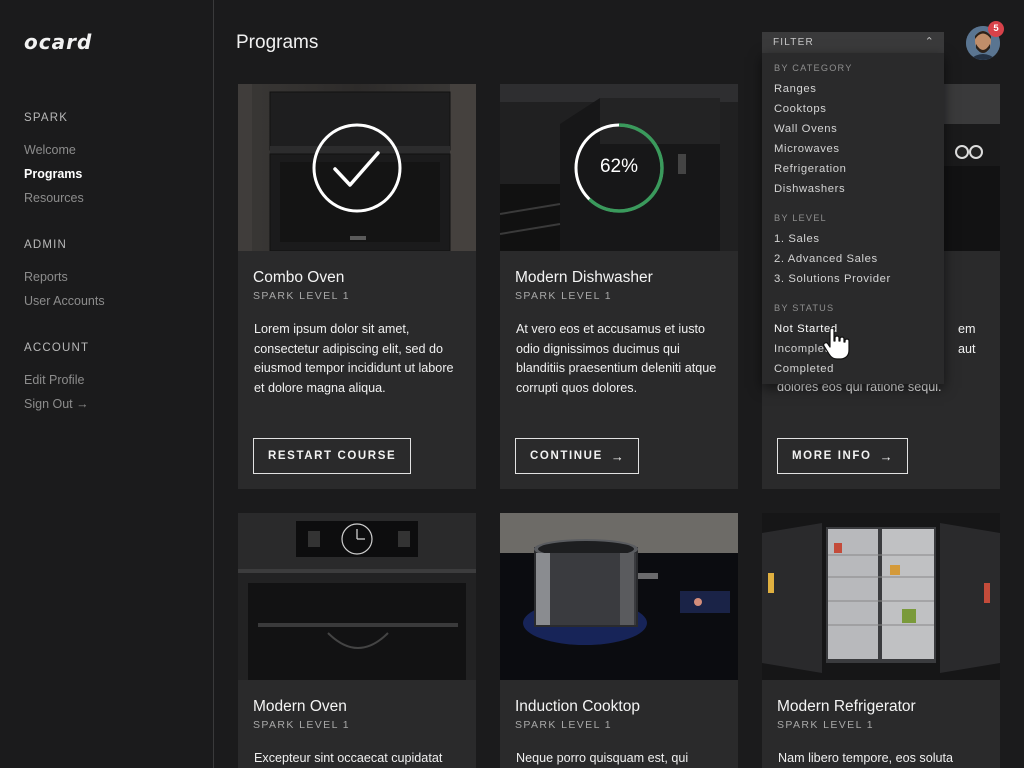 This screenshot has width=1024, height=768. I want to click on combo-oven-image, so click(357, 167).